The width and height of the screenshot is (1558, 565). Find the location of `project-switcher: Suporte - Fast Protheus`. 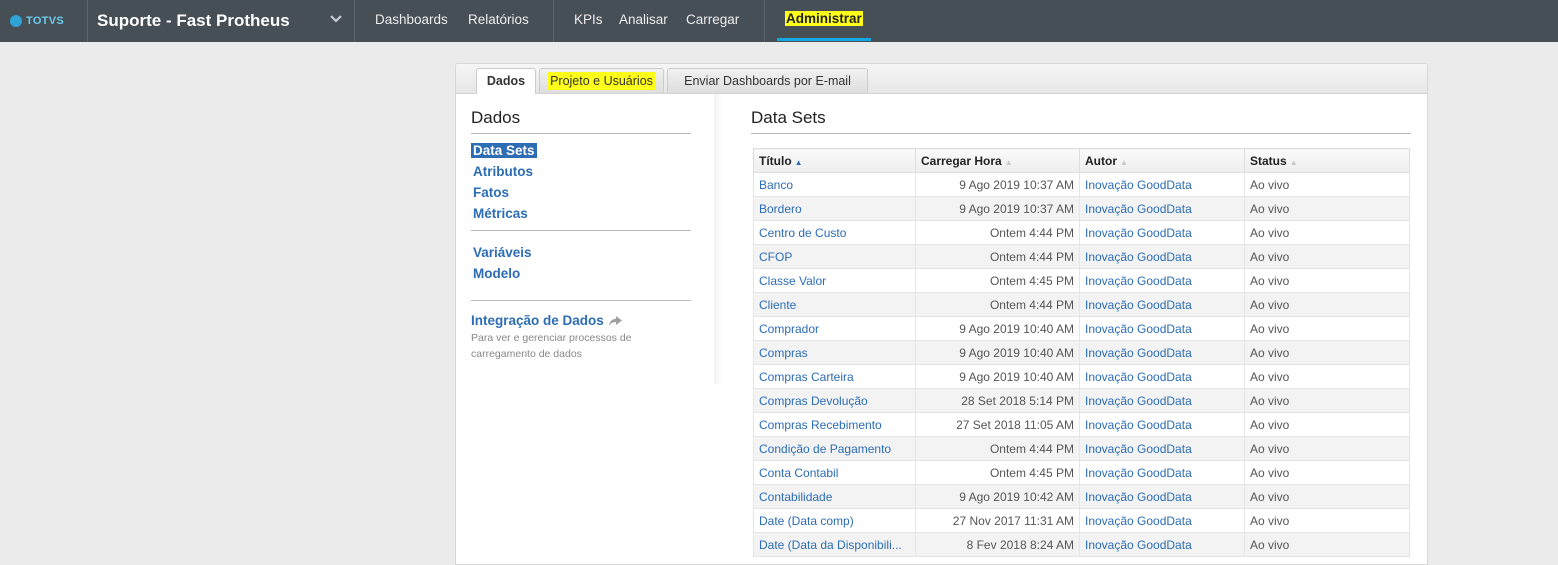

project-switcher: Suporte - Fast Protheus is located at coordinates (221, 21).